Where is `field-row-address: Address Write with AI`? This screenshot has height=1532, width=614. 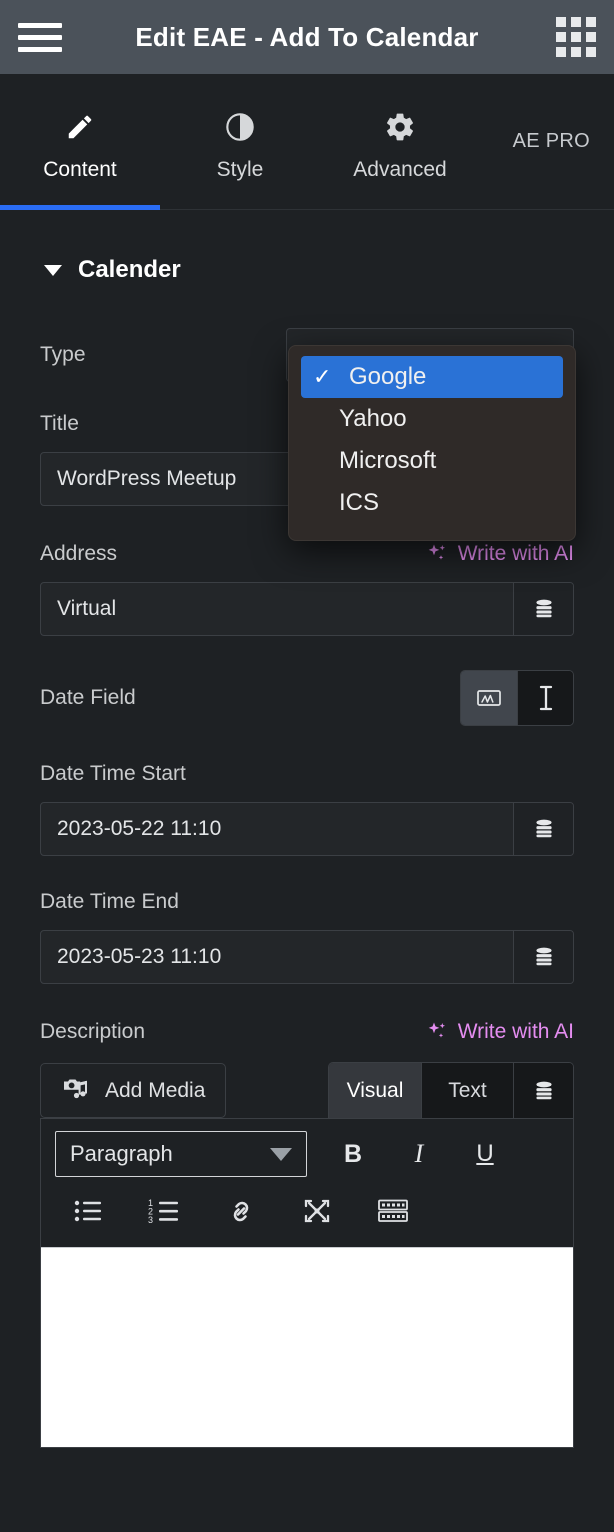 field-row-address: Address Write with AI is located at coordinates (307, 554).